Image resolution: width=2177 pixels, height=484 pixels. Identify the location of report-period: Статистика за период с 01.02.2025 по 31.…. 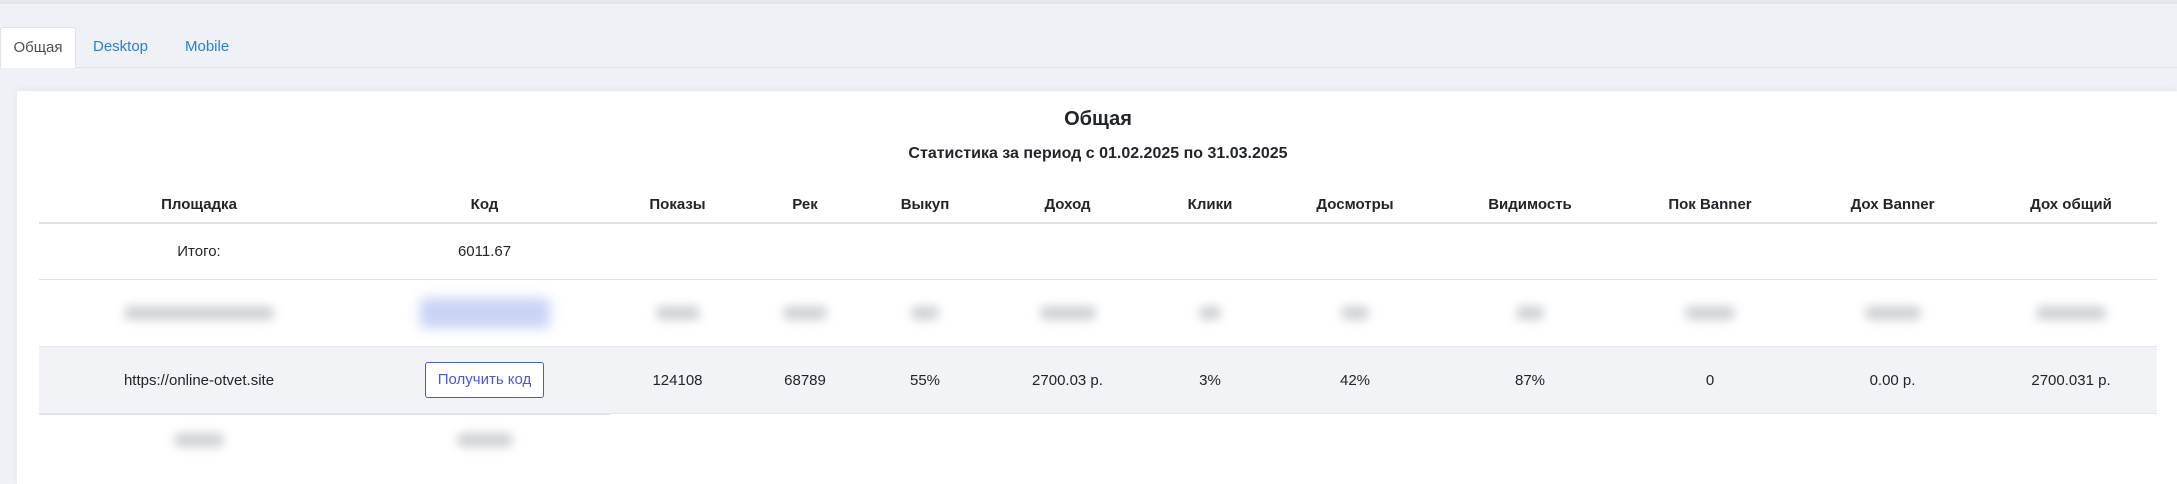
(1098, 153).